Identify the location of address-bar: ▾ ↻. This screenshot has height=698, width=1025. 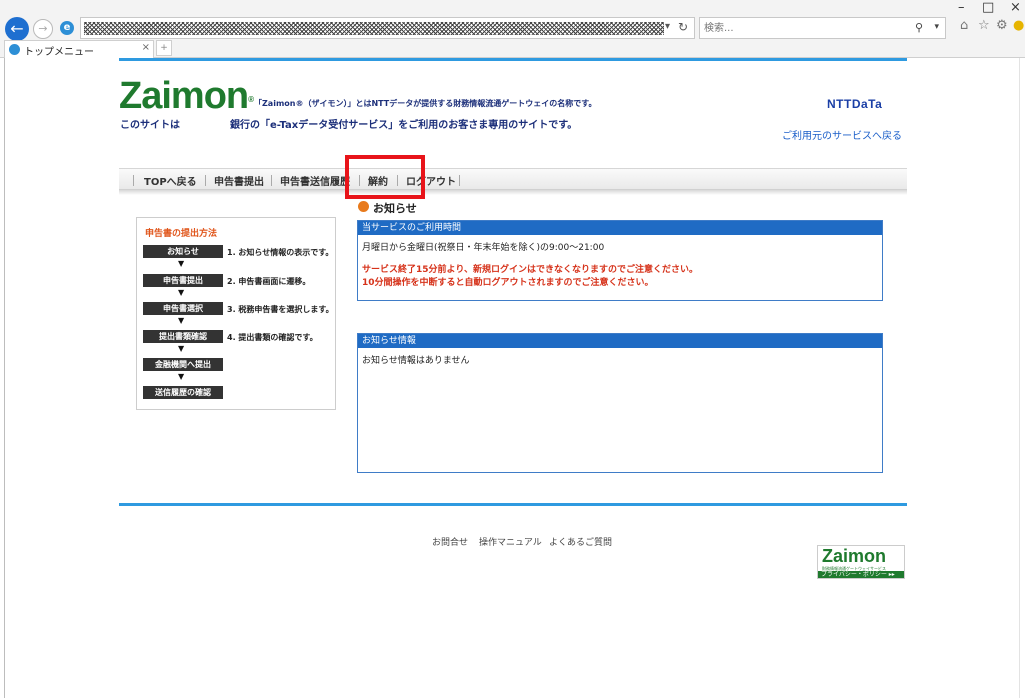
(387, 28).